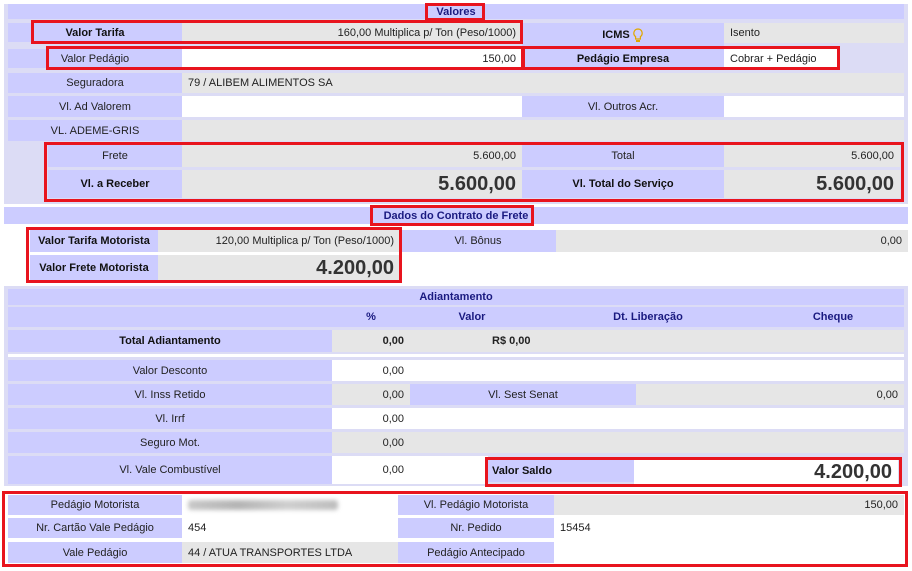  I want to click on frete-motorista-value: 4.200,00, so click(279, 268).